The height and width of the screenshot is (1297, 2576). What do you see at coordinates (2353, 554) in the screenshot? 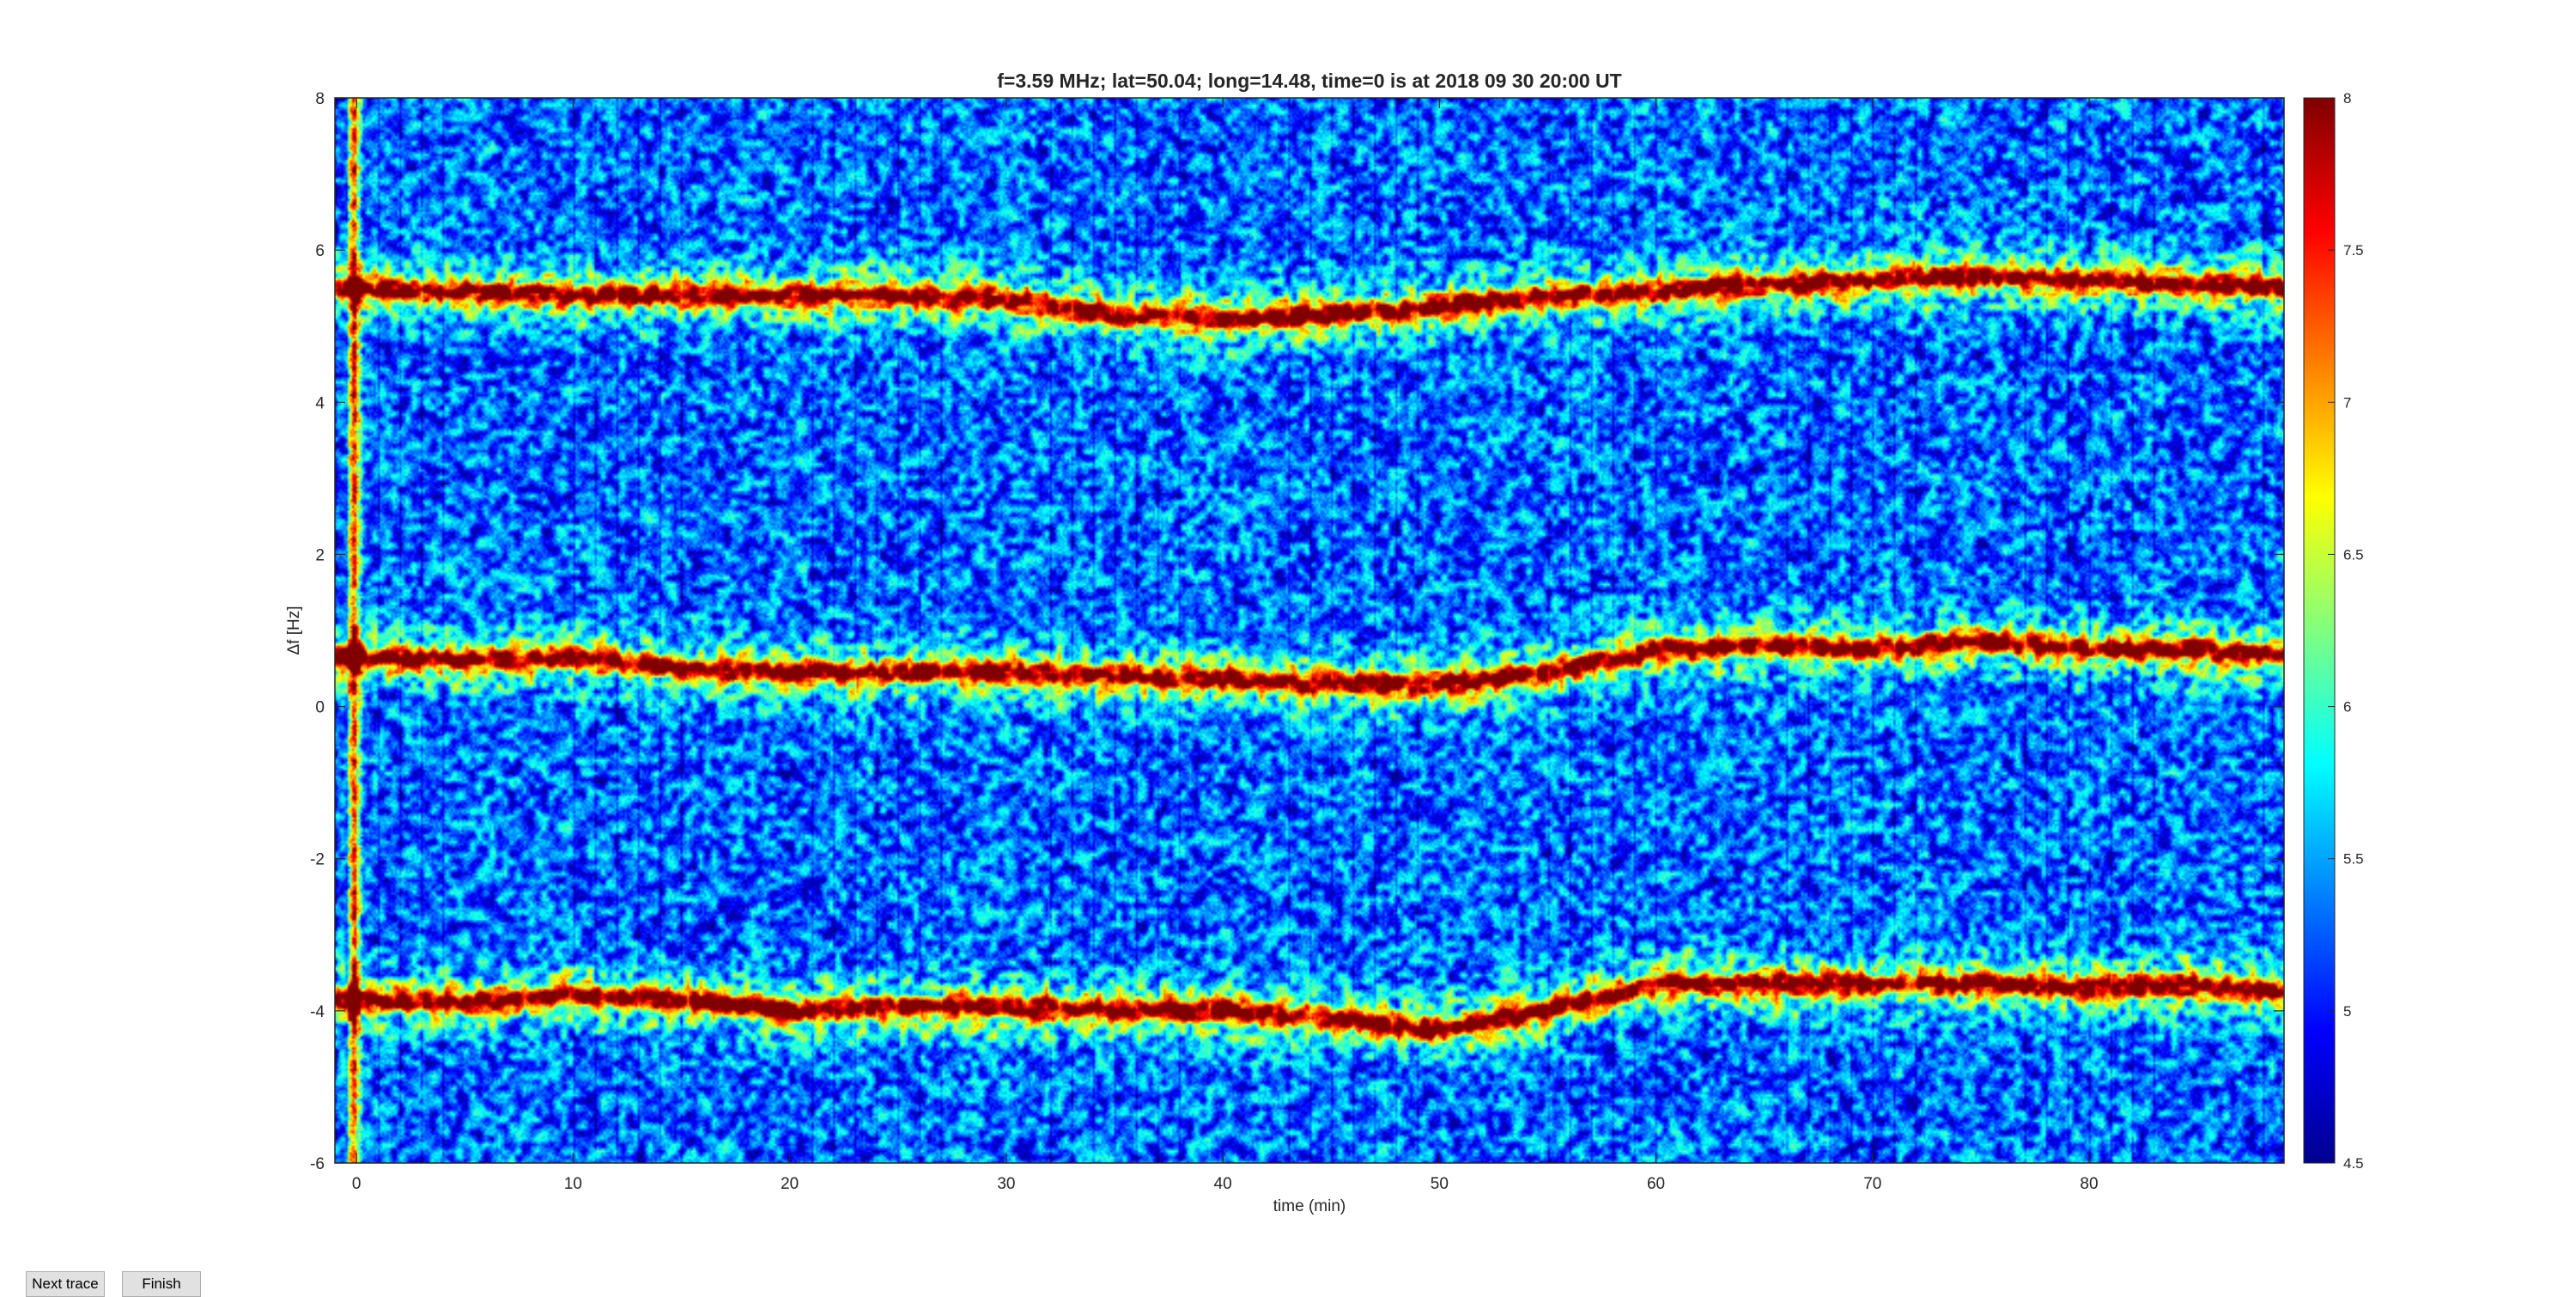
I see `colorbar-tick-label: 6.5` at bounding box center [2353, 554].